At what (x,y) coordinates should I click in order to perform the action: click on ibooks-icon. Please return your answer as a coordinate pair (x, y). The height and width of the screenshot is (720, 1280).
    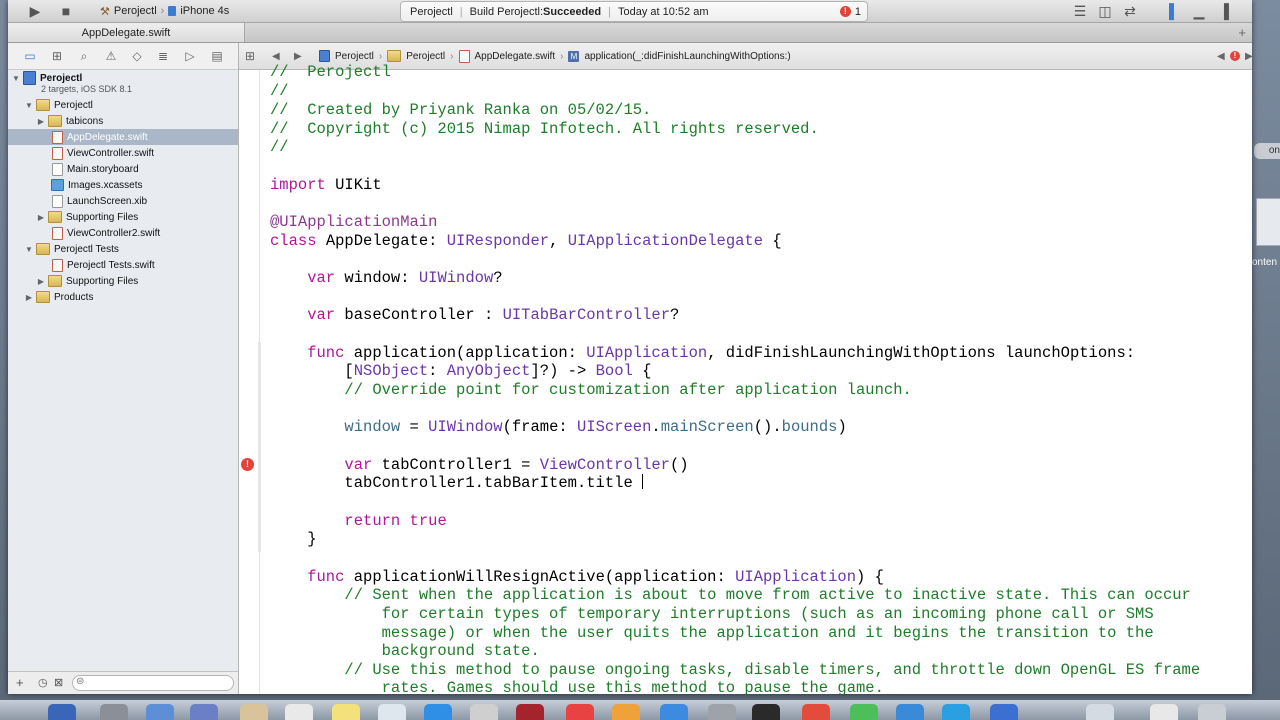
    Looking at the image, I should click on (626, 712).